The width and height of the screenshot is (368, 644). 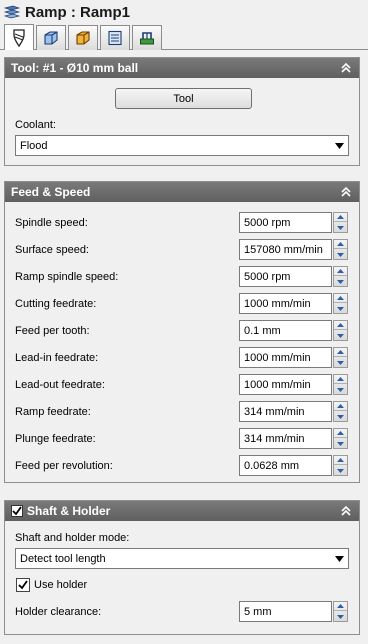 What do you see at coordinates (52, 250) in the screenshot?
I see `feed-speed-label: Surface speed:` at bounding box center [52, 250].